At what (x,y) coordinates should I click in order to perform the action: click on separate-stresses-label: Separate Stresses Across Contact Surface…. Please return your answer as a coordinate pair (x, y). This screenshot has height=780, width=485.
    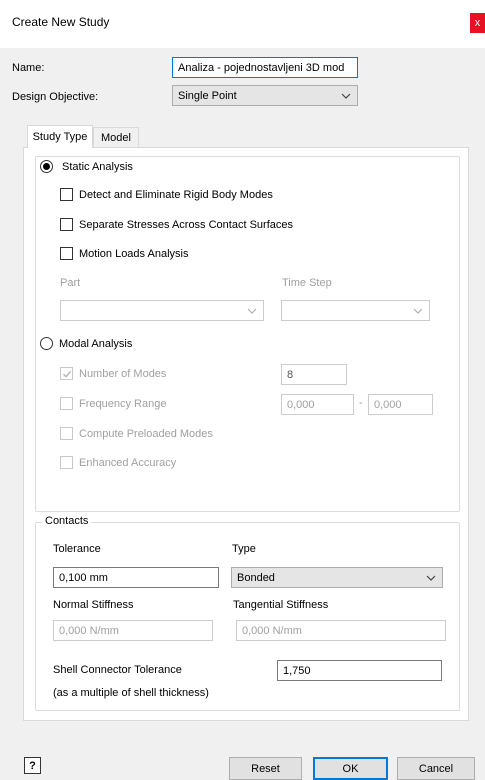
    Looking at the image, I should click on (186, 224).